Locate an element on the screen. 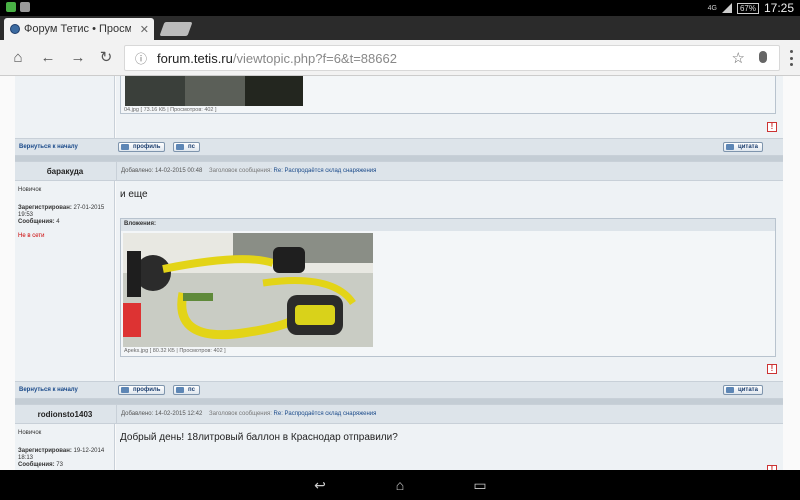 Image resolution: width=800 pixels, height=500 pixels. attachments-label: Вложения: is located at coordinates (448, 225).